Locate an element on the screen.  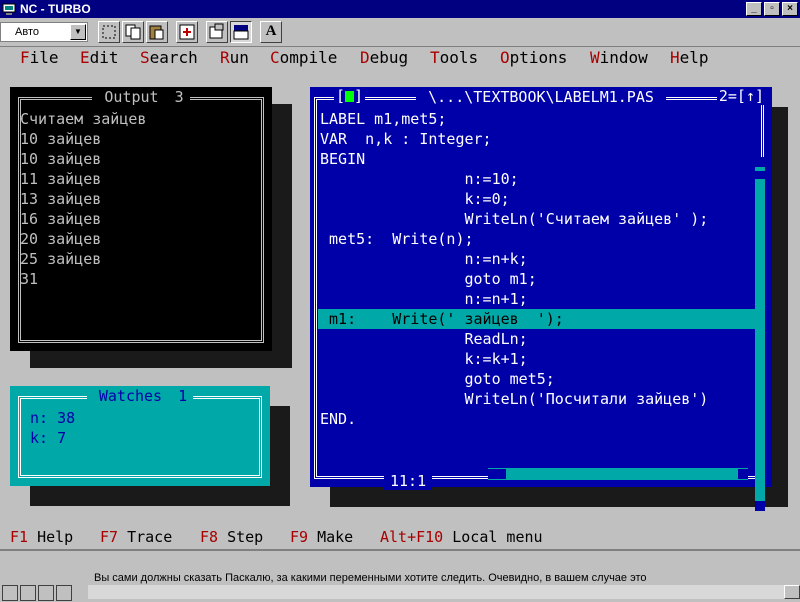
view-buttons is located at coordinates (43, 593).